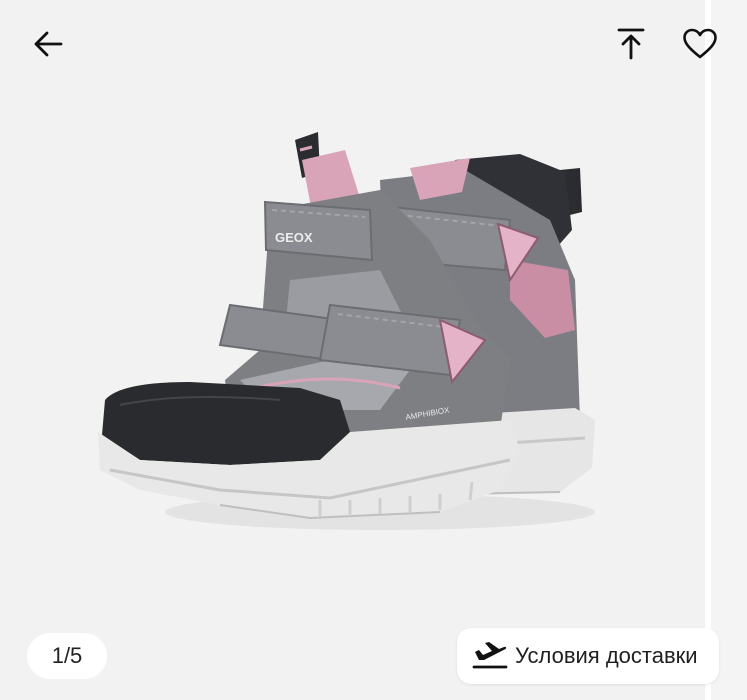 The height and width of the screenshot is (700, 747). I want to click on front-boot-upper-strap: GEOX, so click(318, 231).